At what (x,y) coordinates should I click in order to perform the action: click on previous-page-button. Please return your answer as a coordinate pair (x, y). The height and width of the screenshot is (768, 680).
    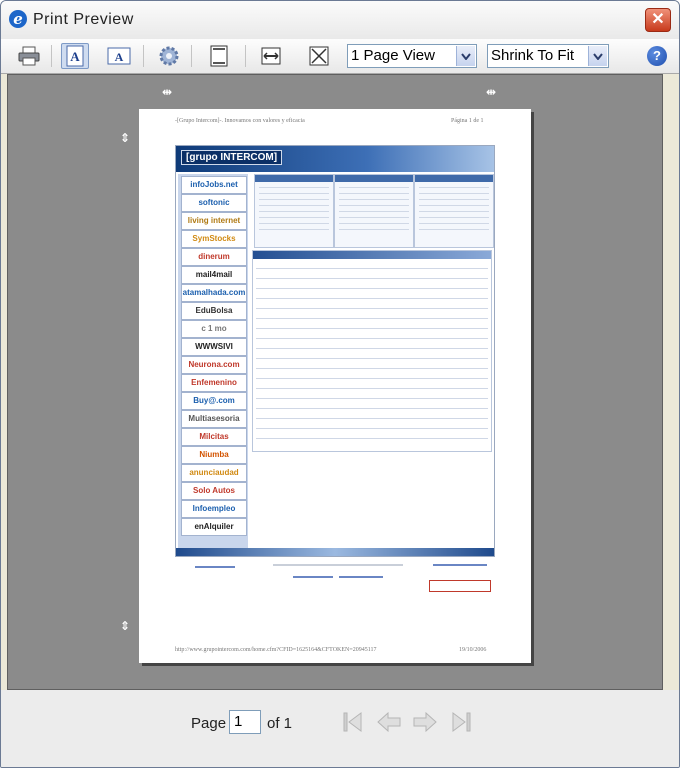
    Looking at the image, I should click on (389, 722).